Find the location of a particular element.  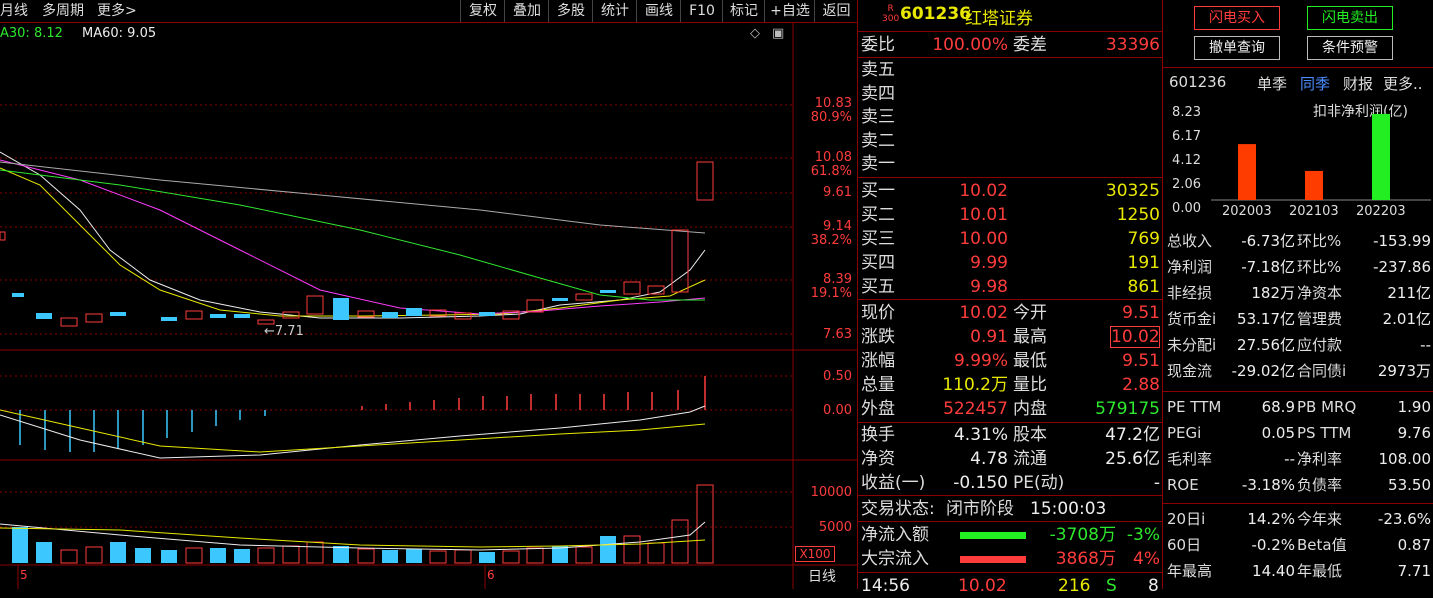

date-mark: 6 is located at coordinates (491, 575).